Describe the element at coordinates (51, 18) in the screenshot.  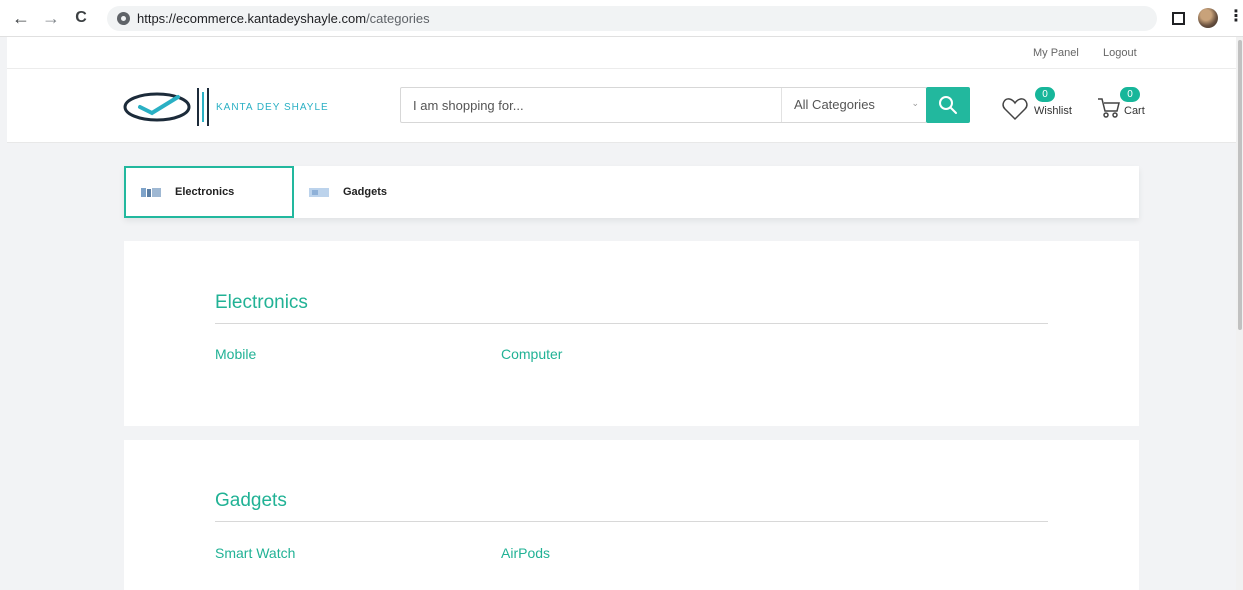
I see `forward-arrow-icon: →` at that location.